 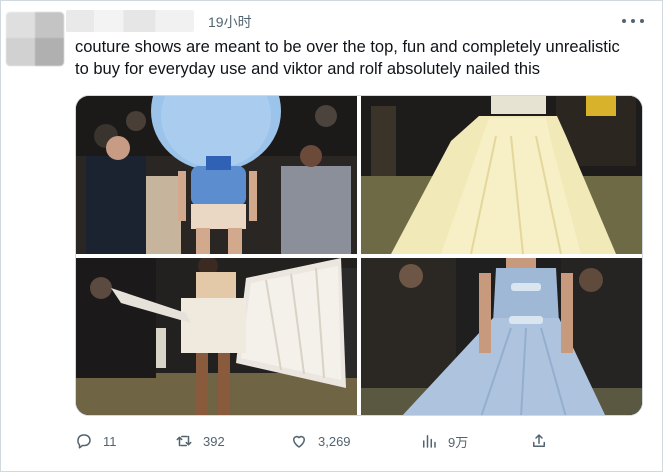 I want to click on like-button: 3,269, so click(x=320, y=441).